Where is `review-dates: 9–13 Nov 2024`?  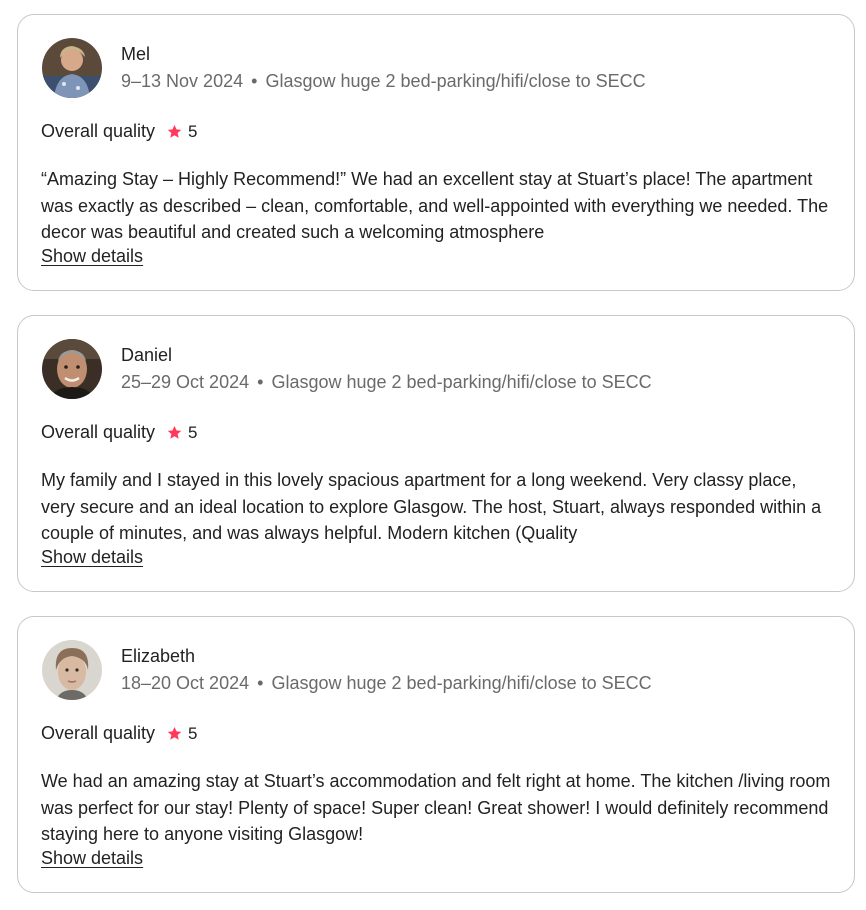 review-dates: 9–13 Nov 2024 is located at coordinates (182, 81).